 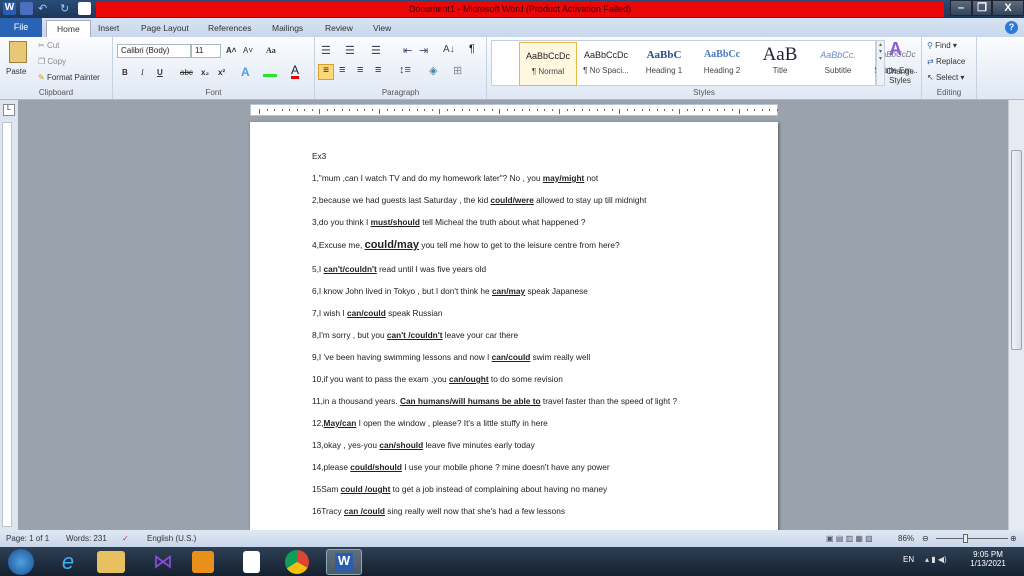 What do you see at coordinates (9, 8) in the screenshot?
I see `word-logo-icon: W` at bounding box center [9, 8].